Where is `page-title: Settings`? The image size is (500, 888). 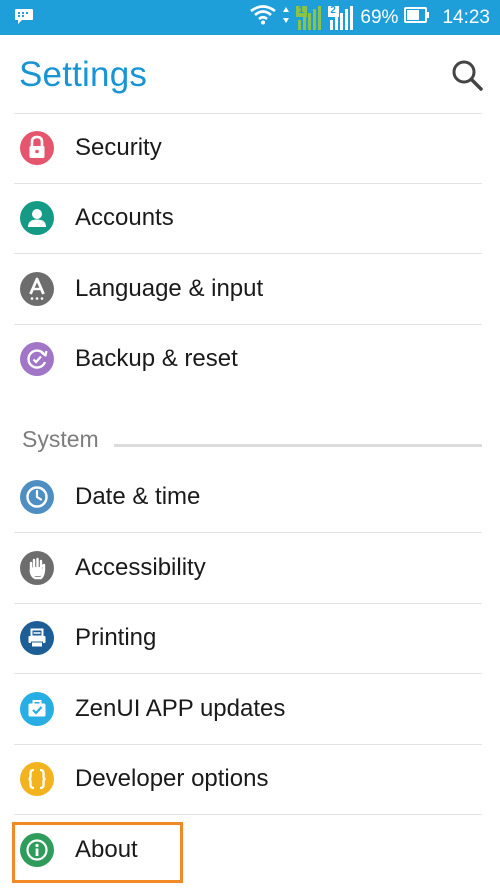
page-title: Settings is located at coordinates (83, 74).